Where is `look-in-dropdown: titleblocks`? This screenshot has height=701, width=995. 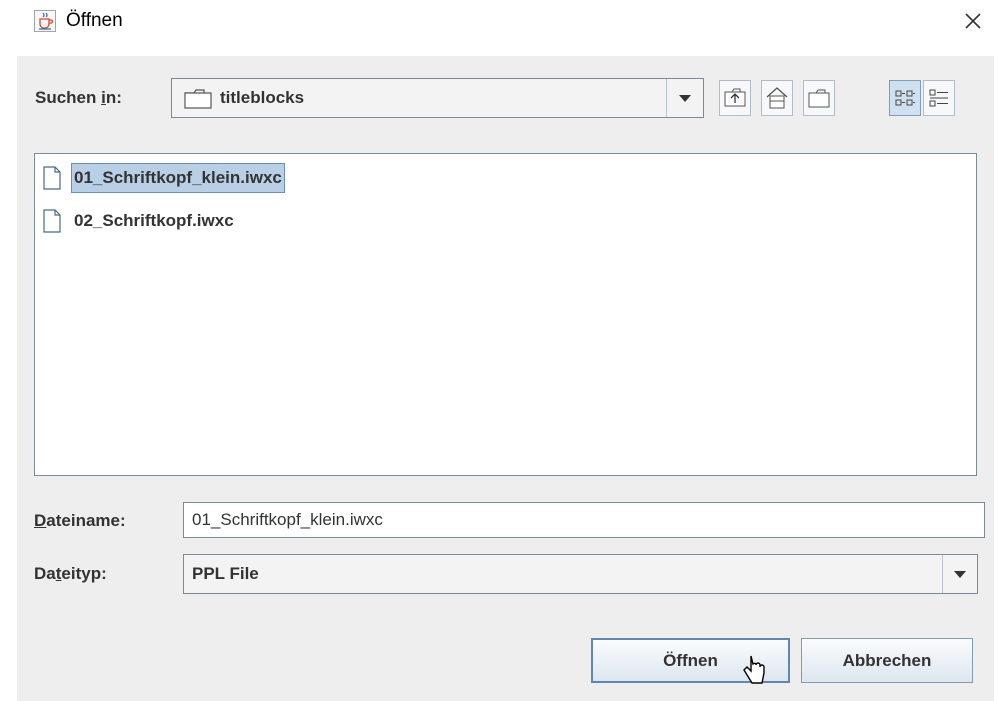 look-in-dropdown: titleblocks is located at coordinates (437, 98).